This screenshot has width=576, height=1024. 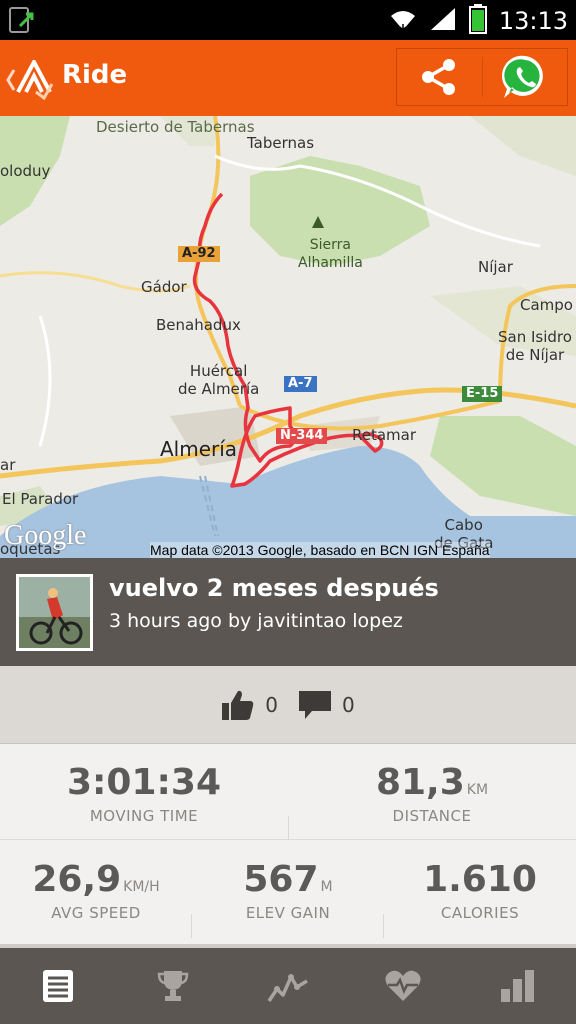 I want to click on activity-title: vuelvo 2 meses después, so click(x=274, y=588).